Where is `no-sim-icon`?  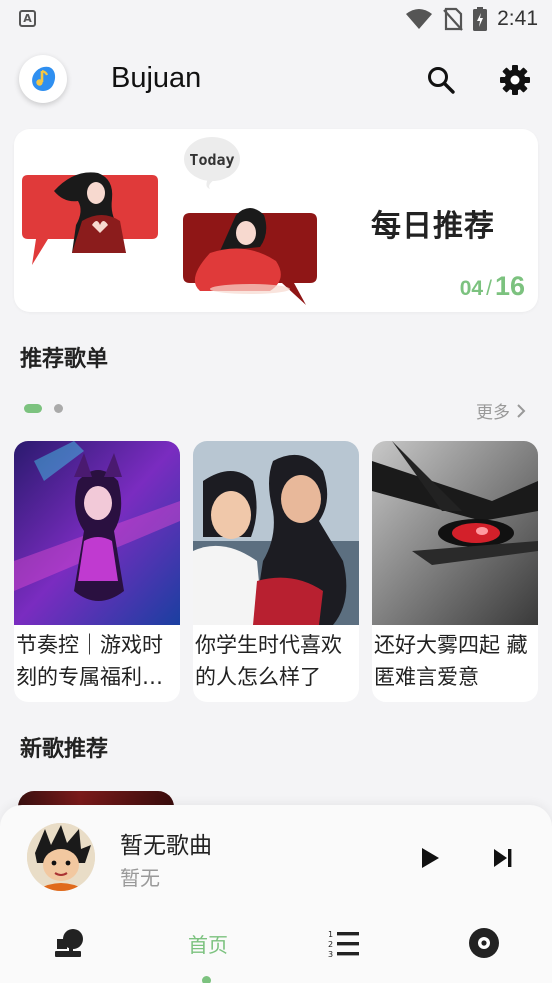
no-sim-icon is located at coordinates (453, 19).